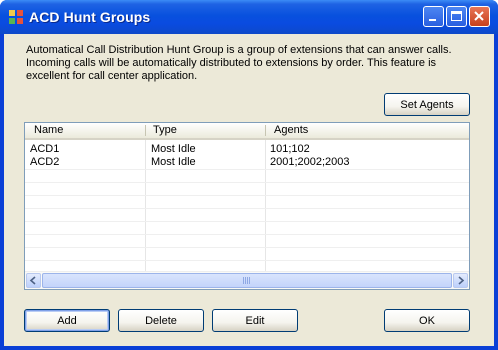  I want to click on minimize-button, so click(433, 16).